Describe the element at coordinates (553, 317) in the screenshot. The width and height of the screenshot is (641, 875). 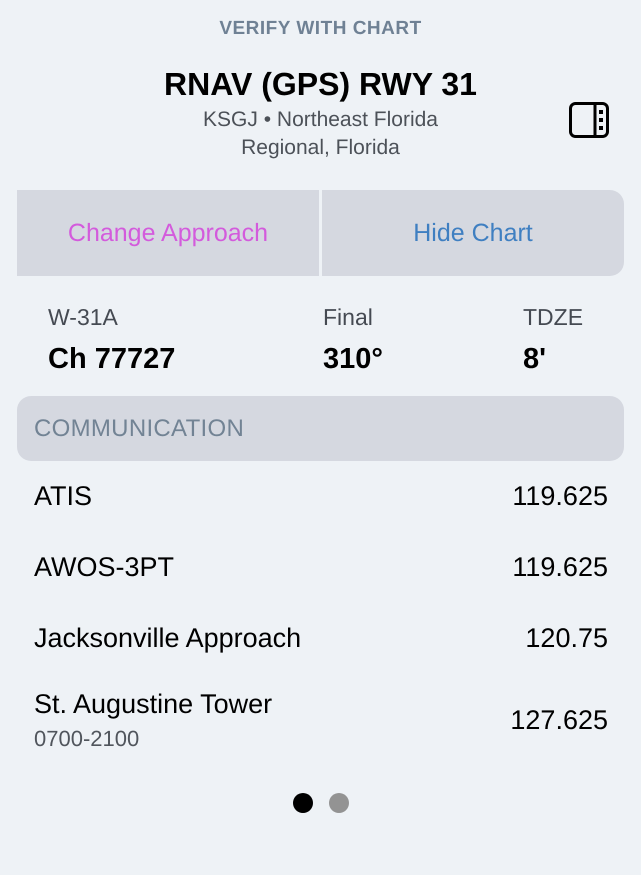
I see `info-label: TDZE` at that location.